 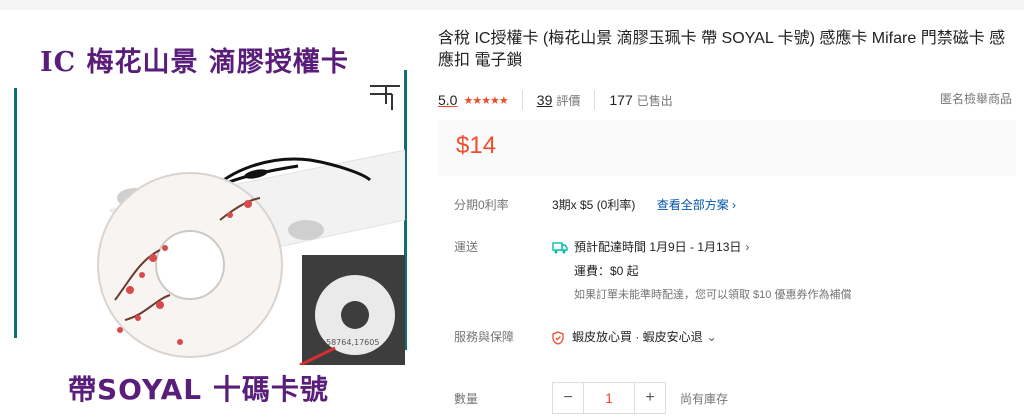 I want to click on truck-icon, so click(x=560, y=248).